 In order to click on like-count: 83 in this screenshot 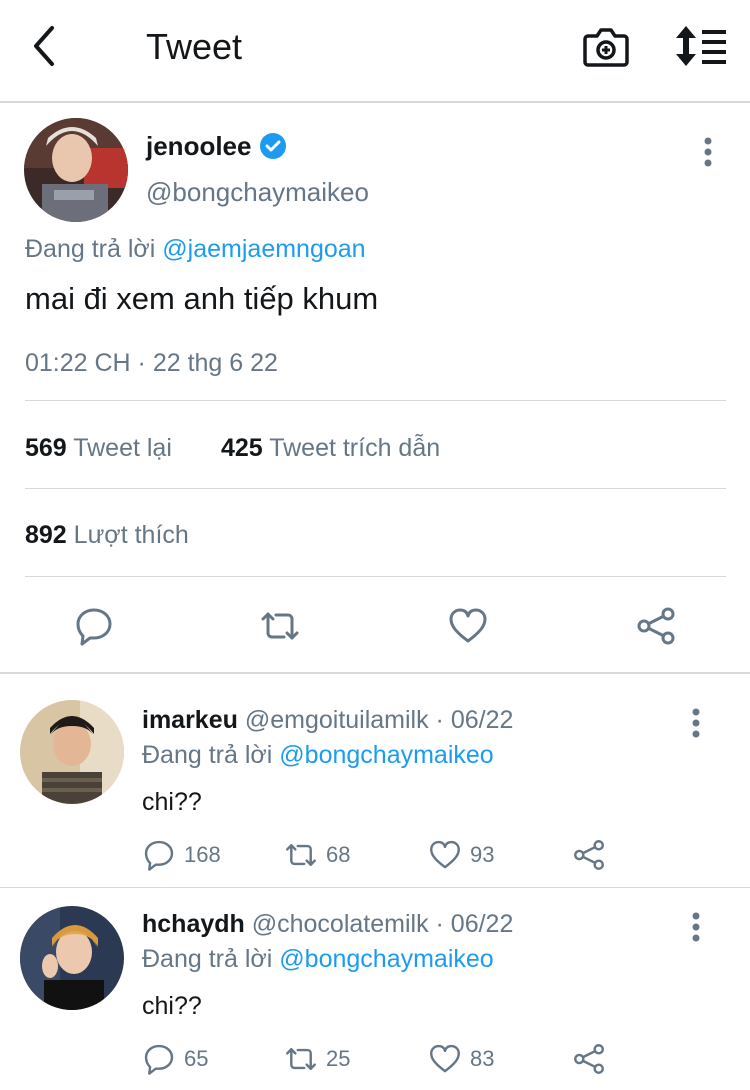, I will do `click(482, 1058)`.